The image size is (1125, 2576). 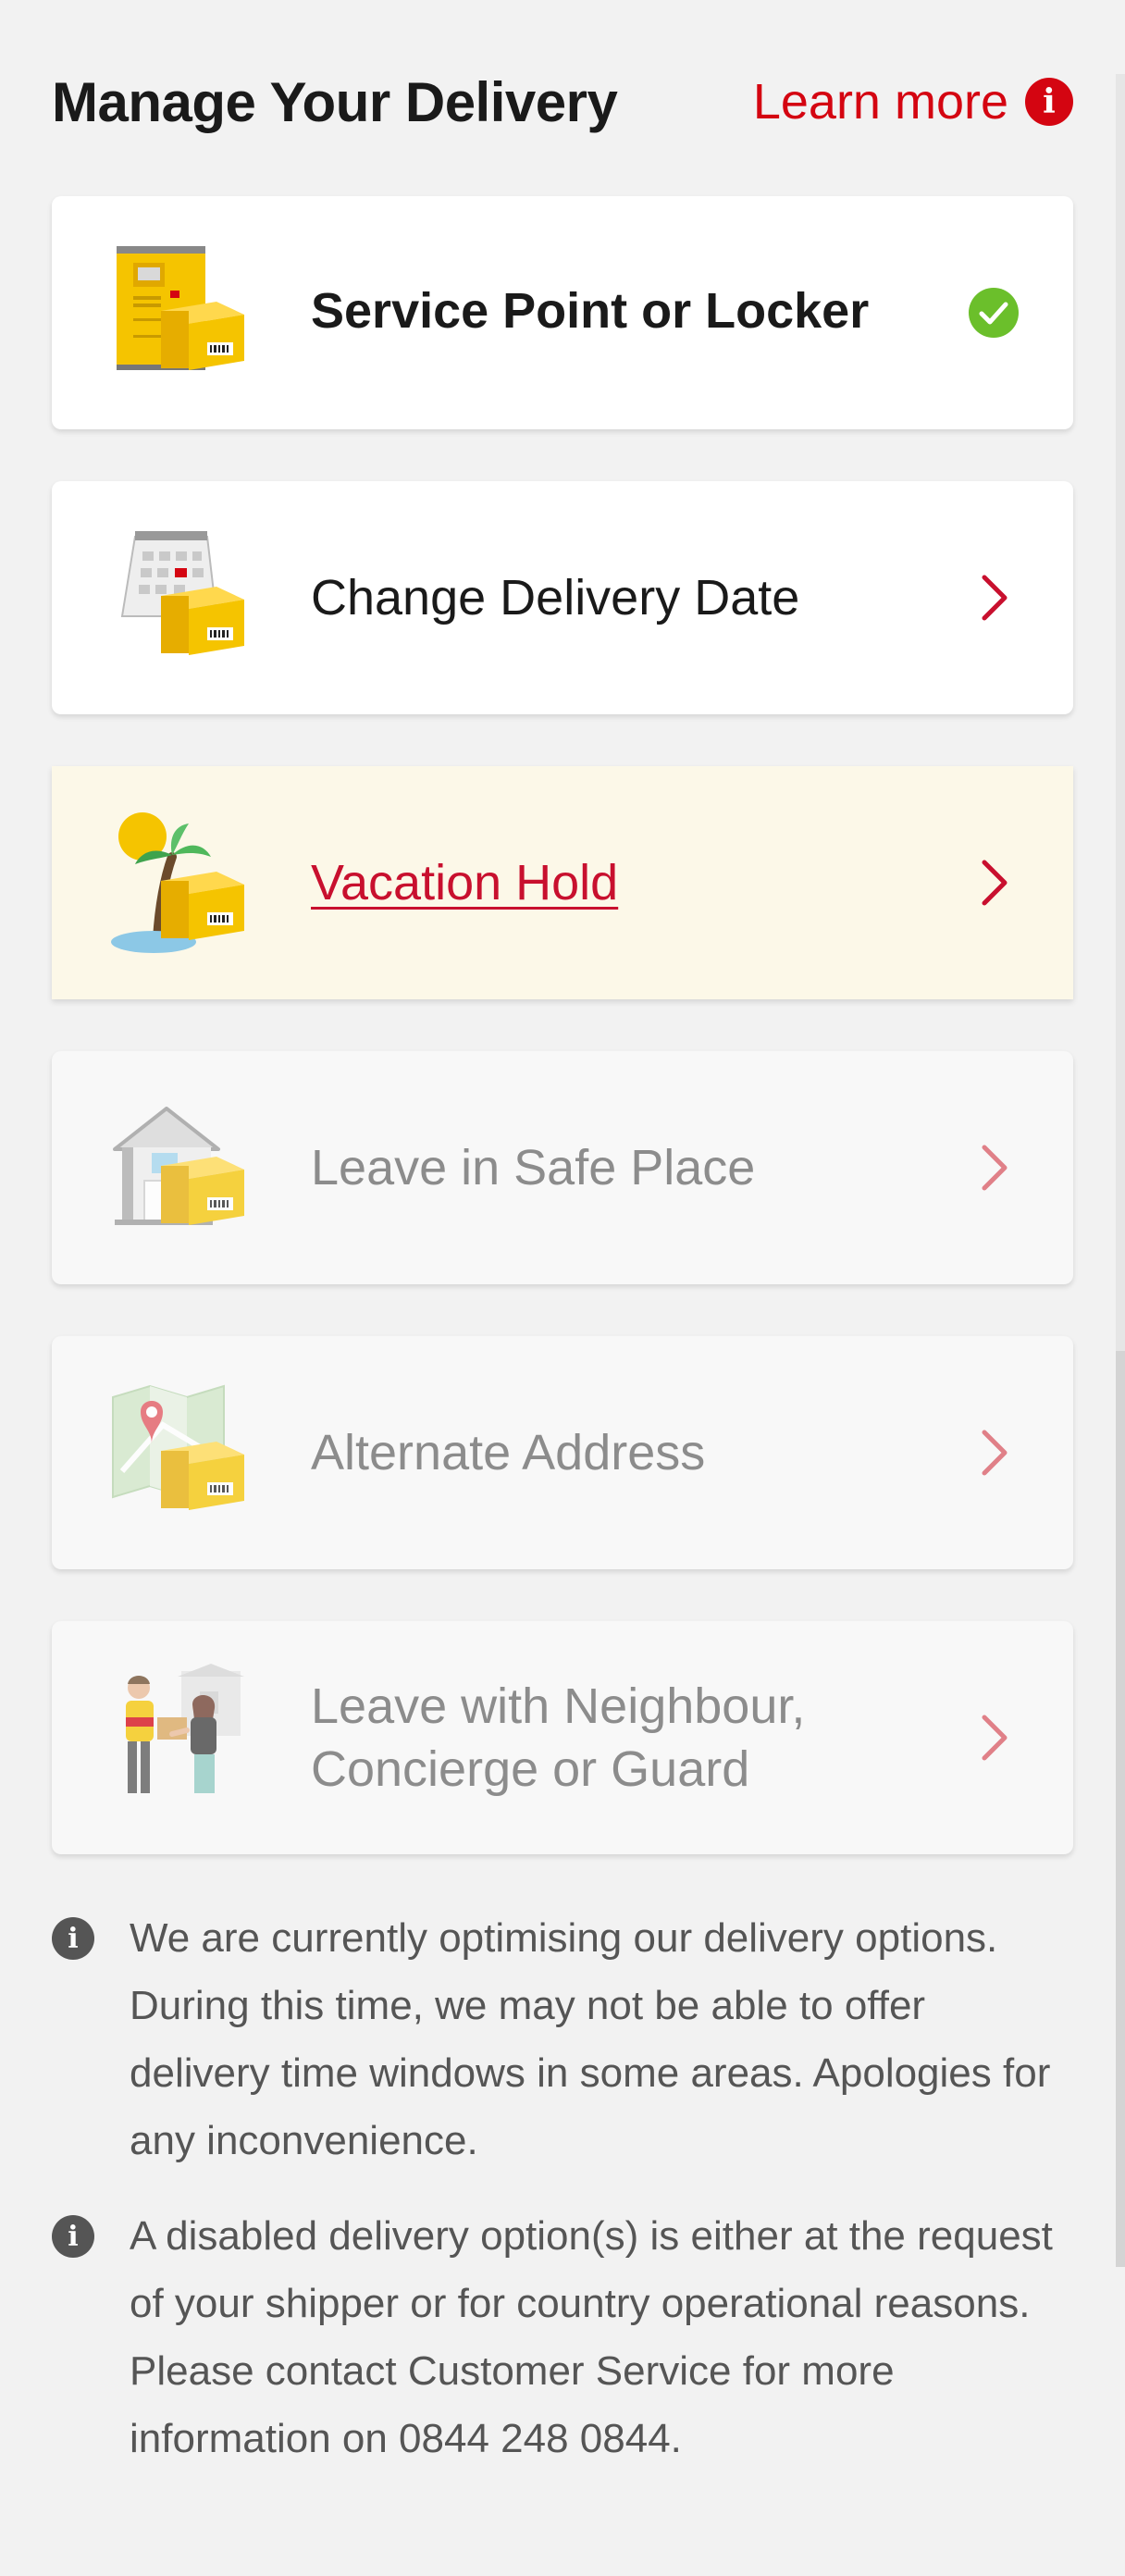 What do you see at coordinates (993, 313) in the screenshot?
I see `check-icon` at bounding box center [993, 313].